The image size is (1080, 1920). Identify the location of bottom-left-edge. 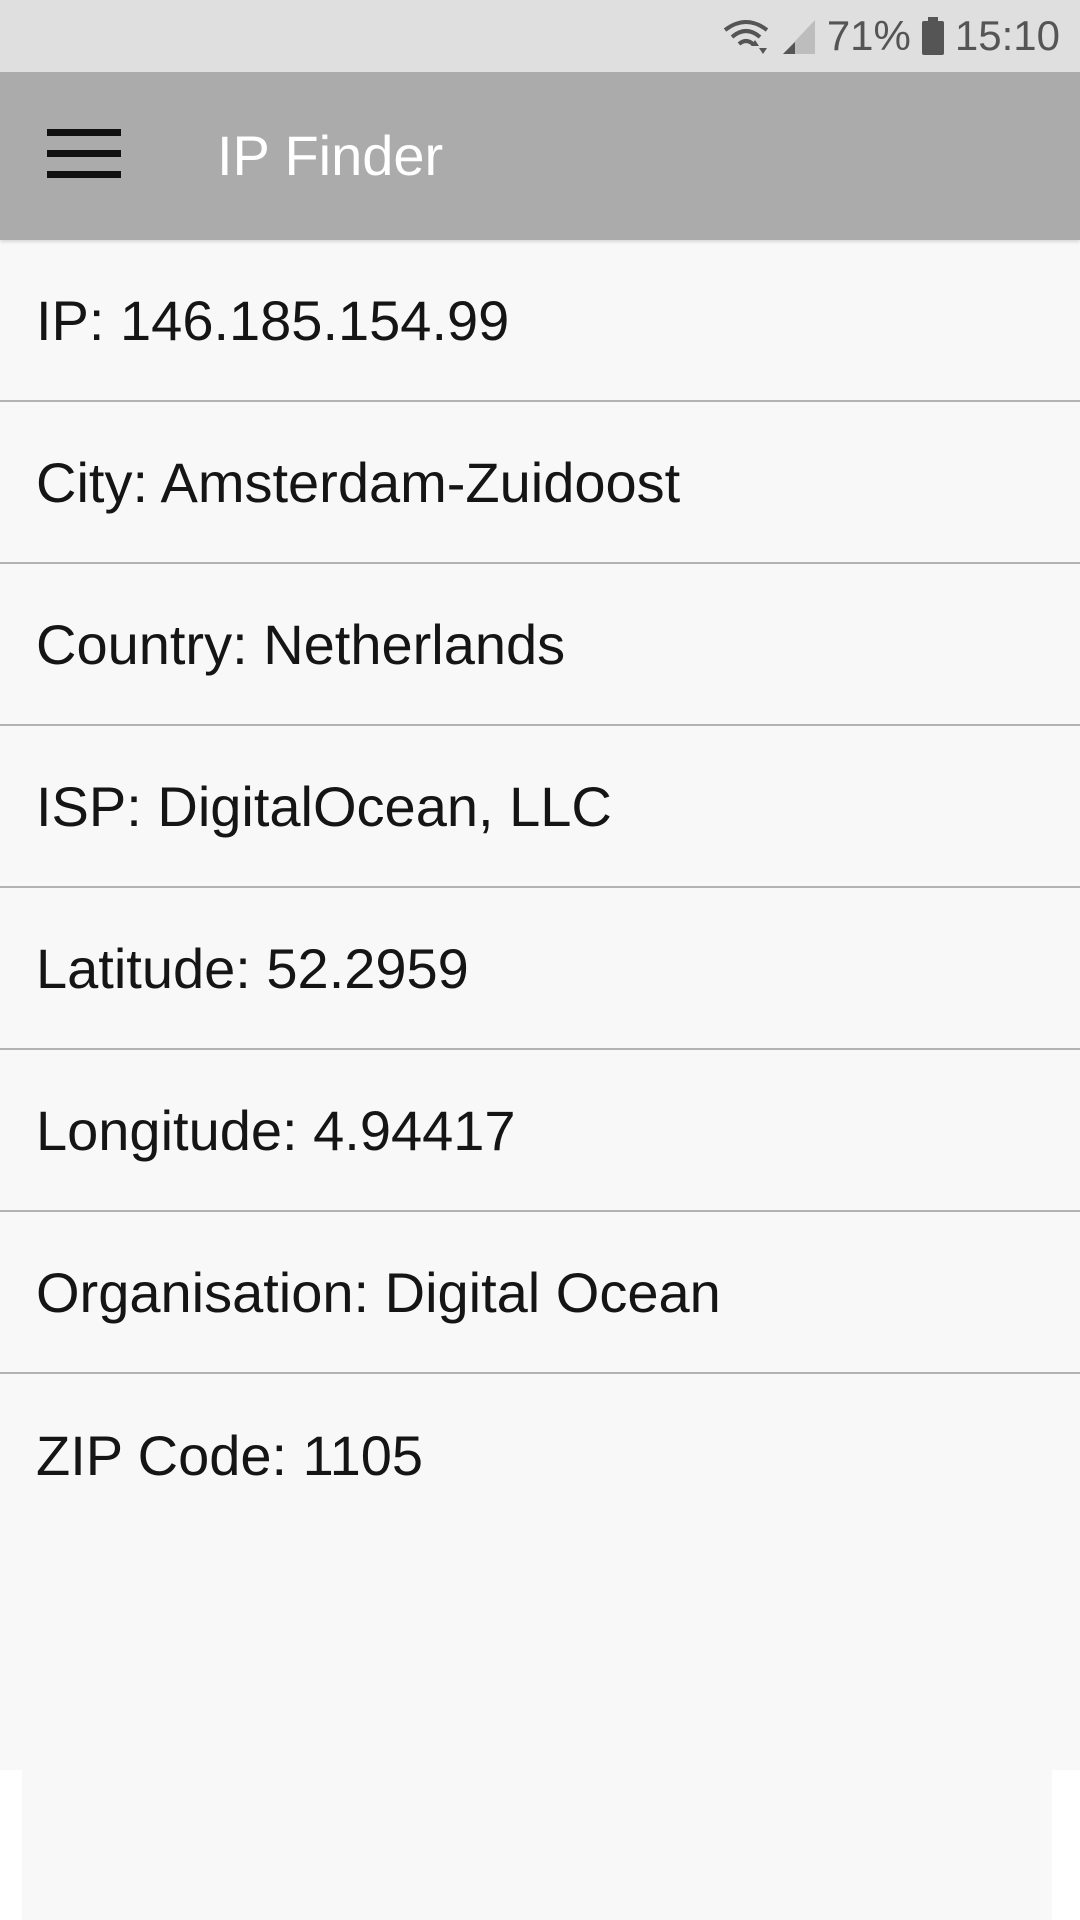
(11, 1845).